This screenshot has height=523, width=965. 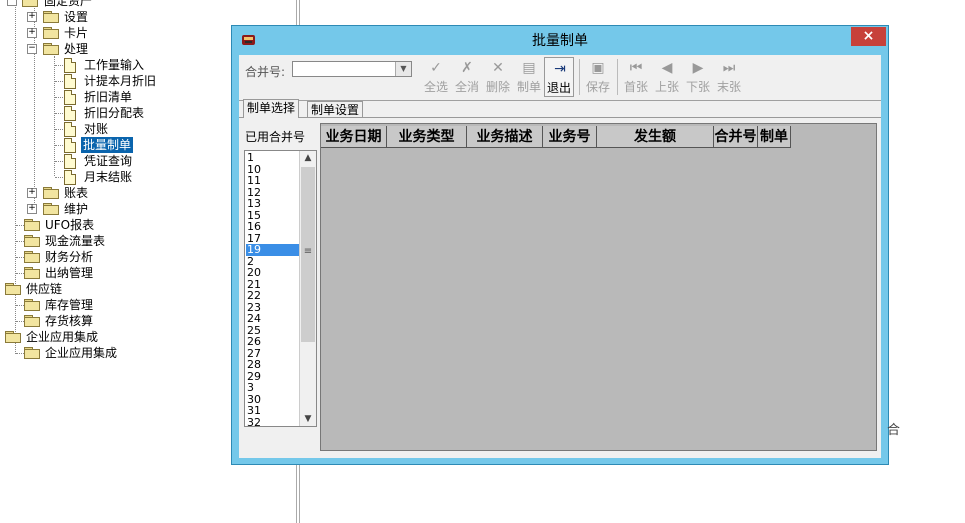 I want to click on scroll-up-icon: ▲, so click(x=308, y=158).